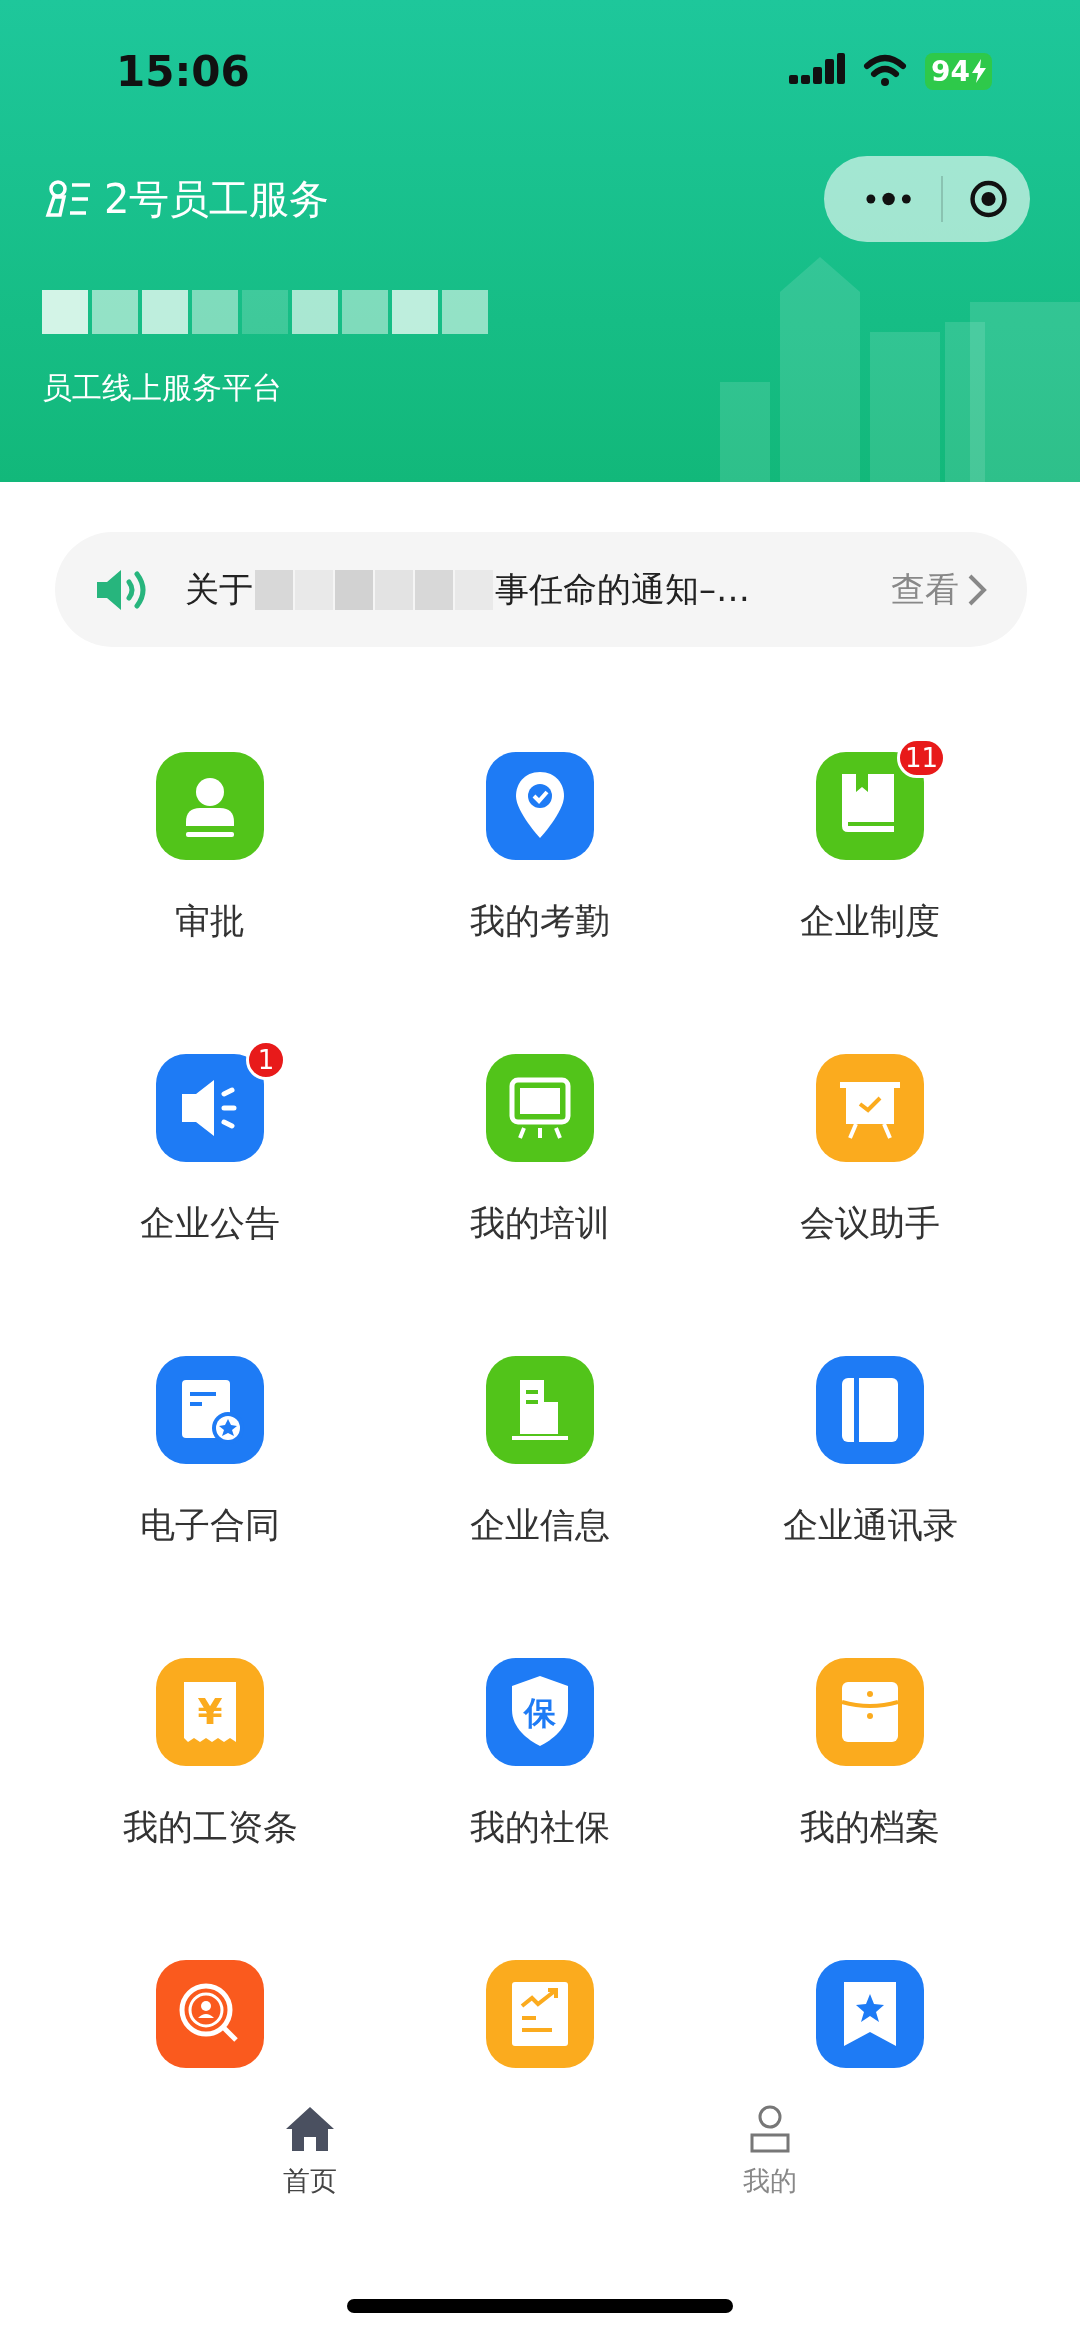 The image size is (1080, 2337). Describe the element at coordinates (540, 1410) in the screenshot. I see `building-icon` at that location.